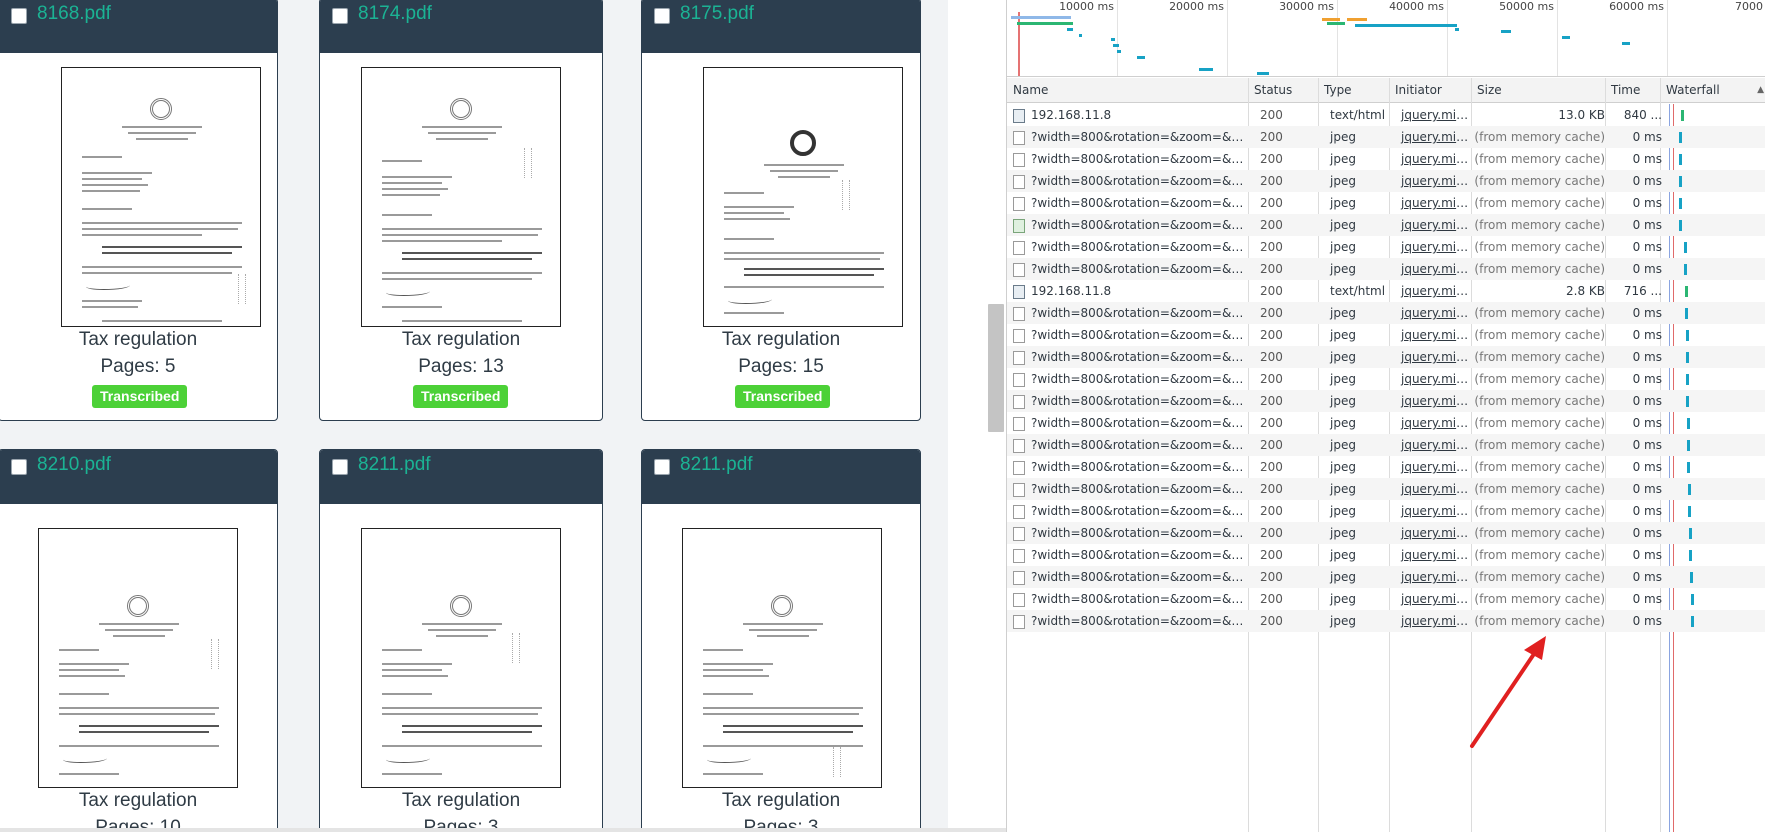  I want to click on vertical-scrollbar-thumb, so click(996, 368).